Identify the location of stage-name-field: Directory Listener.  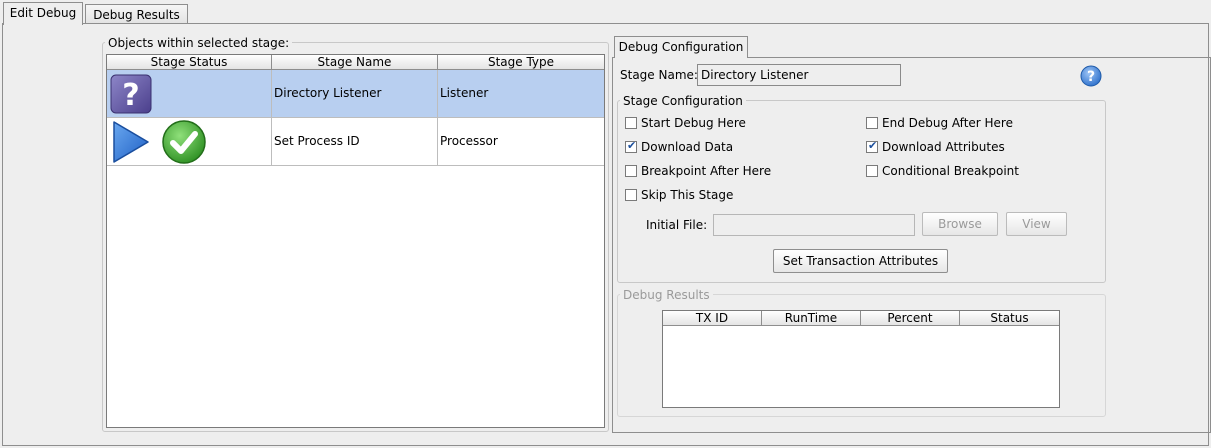
(799, 75).